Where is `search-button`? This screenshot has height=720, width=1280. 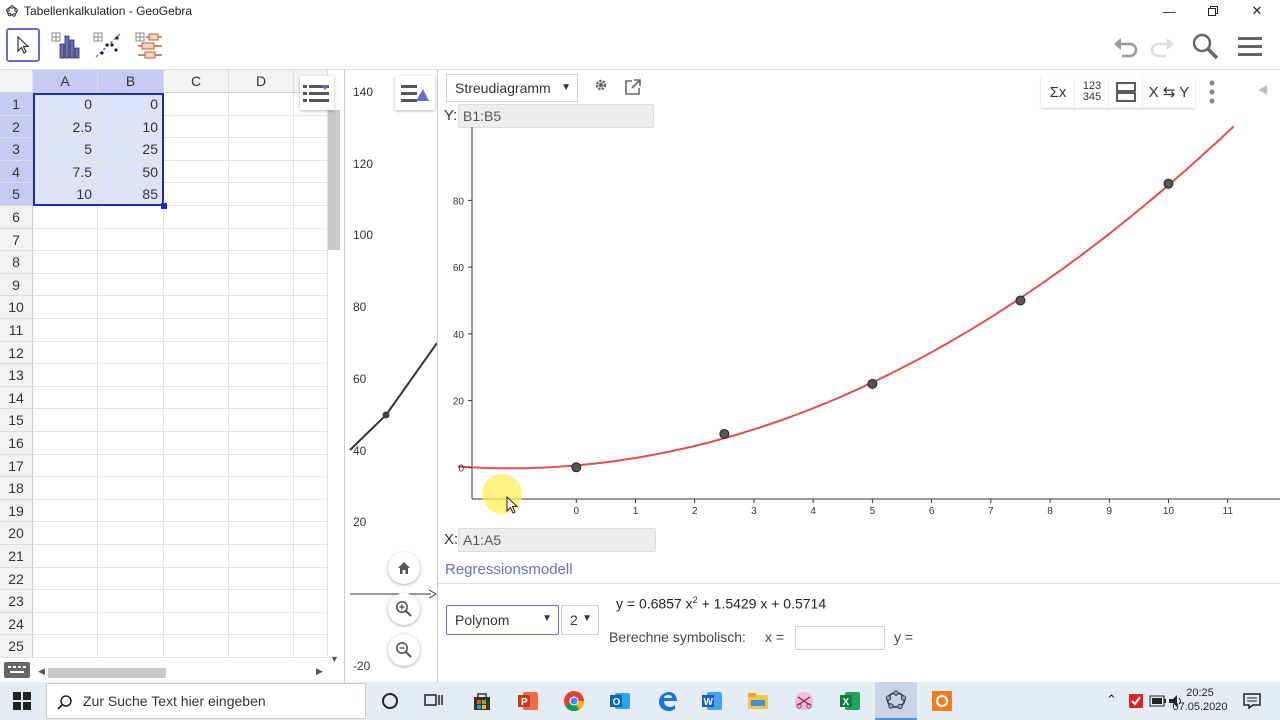
search-button is located at coordinates (1205, 46).